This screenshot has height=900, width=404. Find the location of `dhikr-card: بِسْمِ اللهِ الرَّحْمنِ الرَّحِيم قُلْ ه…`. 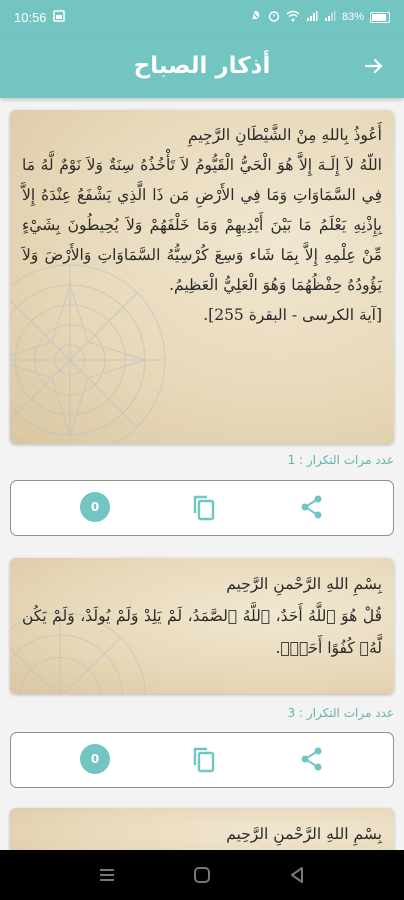

dhikr-card: بِسْمِ اللهِ الرَّحْمنِ الرَّحِيم قُلْ ه… is located at coordinates (202, 626).